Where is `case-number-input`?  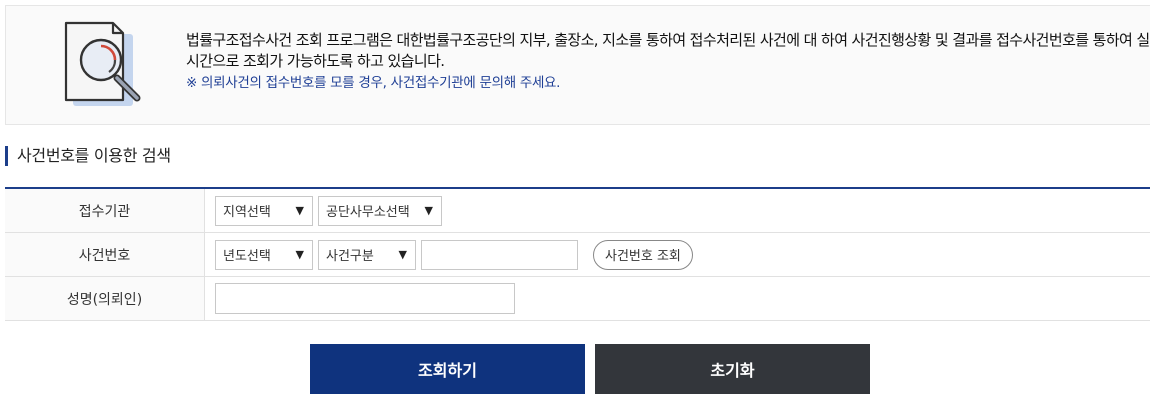
case-number-input is located at coordinates (499, 254).